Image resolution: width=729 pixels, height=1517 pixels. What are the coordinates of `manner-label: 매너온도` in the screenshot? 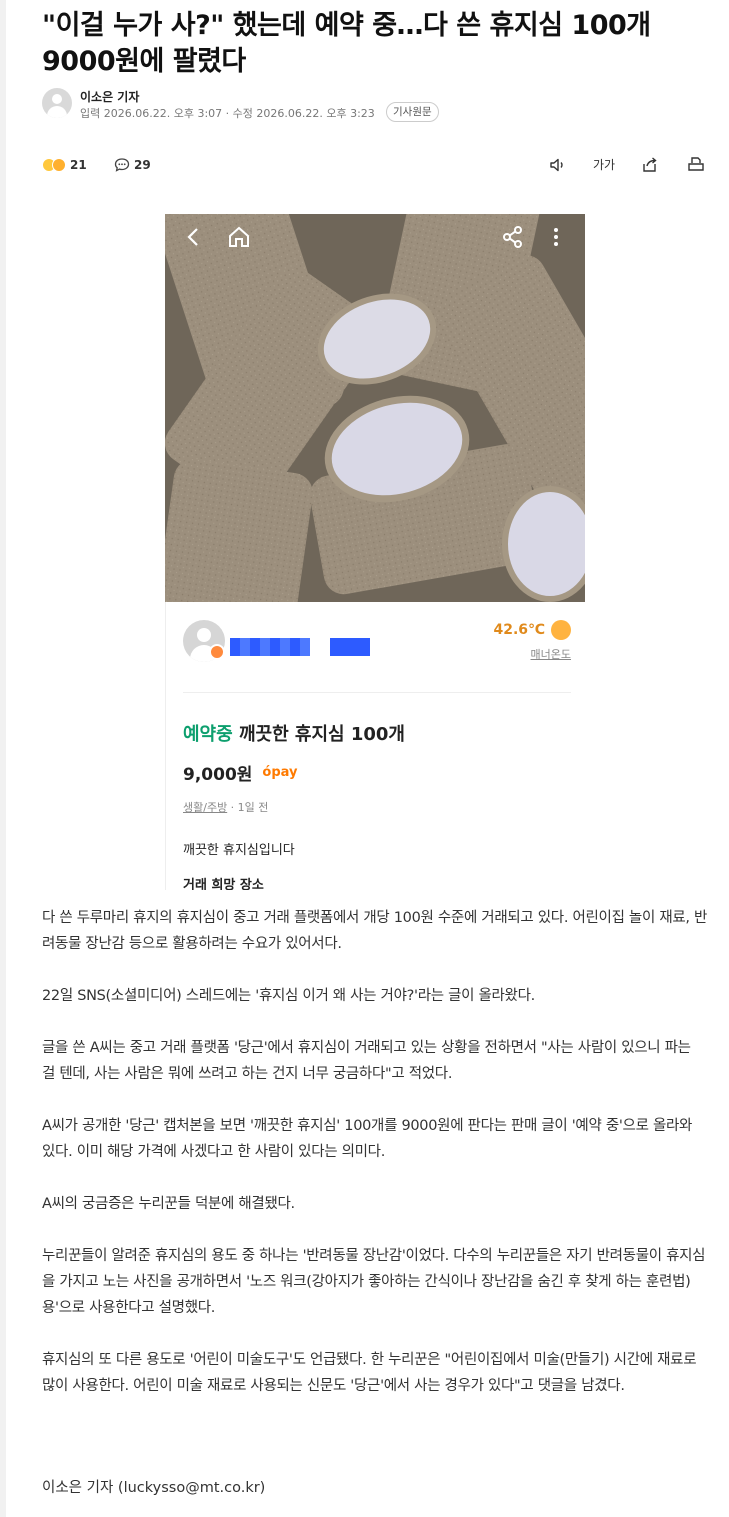 It's located at (550, 654).